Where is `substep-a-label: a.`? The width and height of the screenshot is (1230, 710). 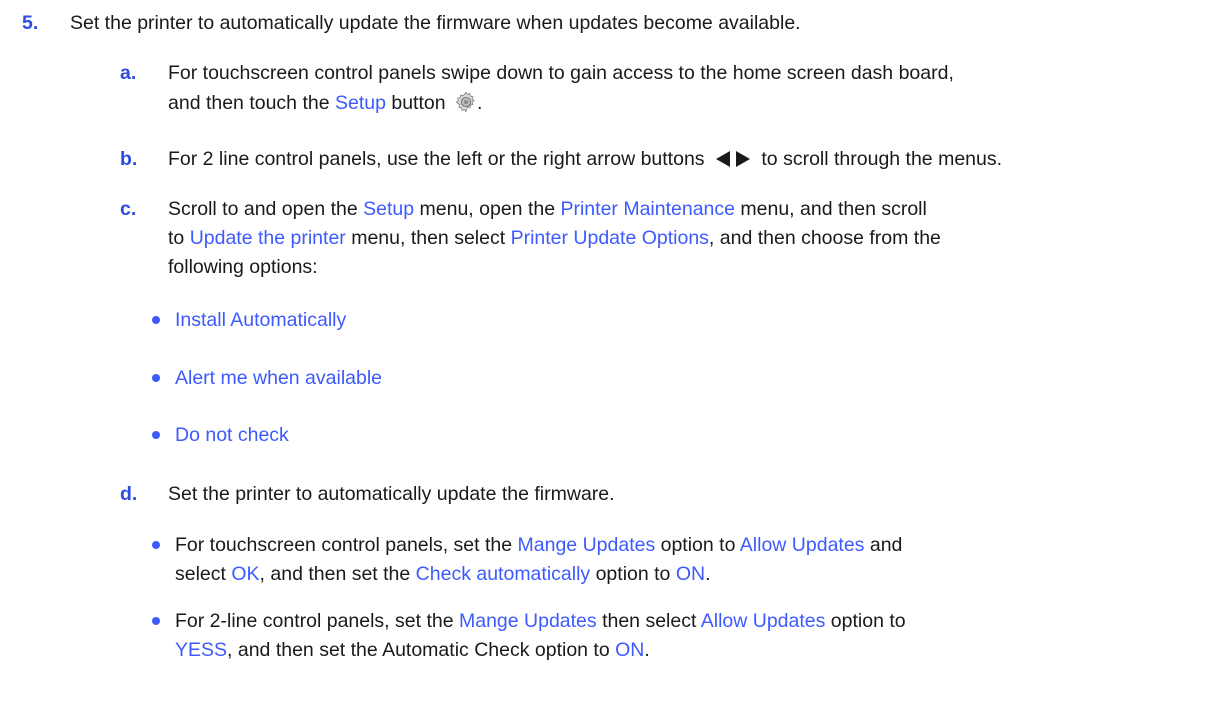 substep-a-label: a. is located at coordinates (128, 73).